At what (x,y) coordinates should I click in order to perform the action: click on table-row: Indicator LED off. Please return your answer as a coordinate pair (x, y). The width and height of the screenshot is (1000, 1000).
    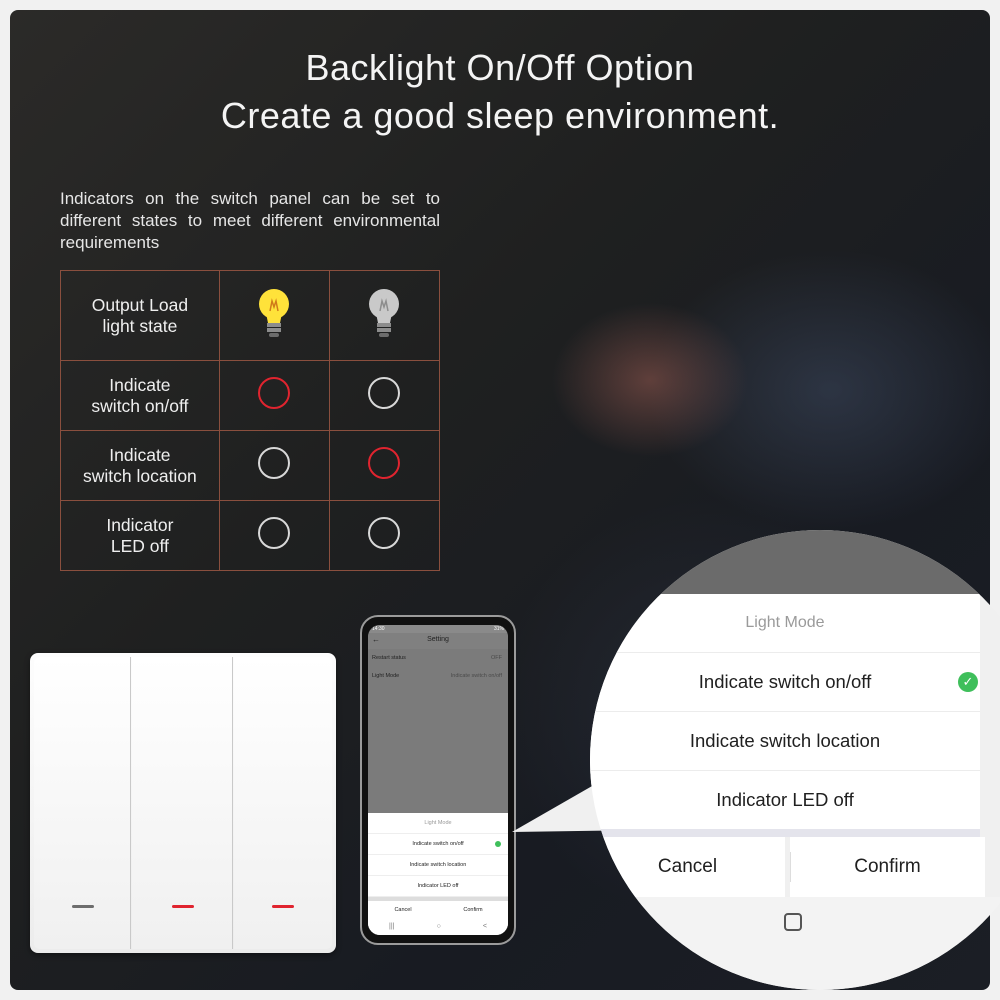
    Looking at the image, I should click on (250, 535).